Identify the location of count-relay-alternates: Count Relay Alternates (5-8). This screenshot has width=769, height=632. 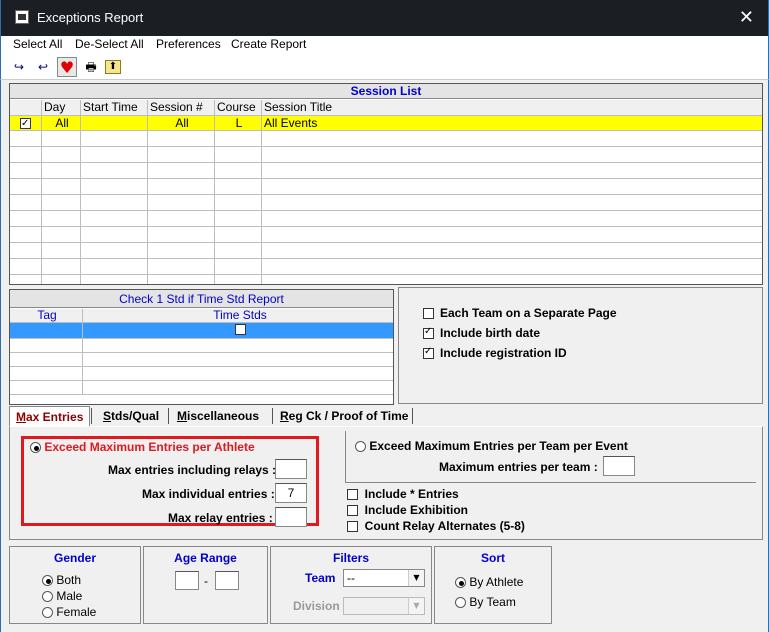
(436, 526).